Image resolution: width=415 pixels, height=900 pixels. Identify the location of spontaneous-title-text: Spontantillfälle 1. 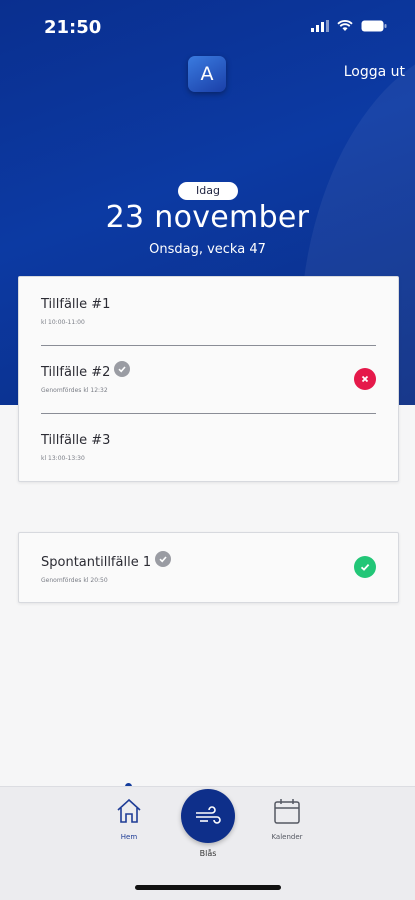
(96, 562).